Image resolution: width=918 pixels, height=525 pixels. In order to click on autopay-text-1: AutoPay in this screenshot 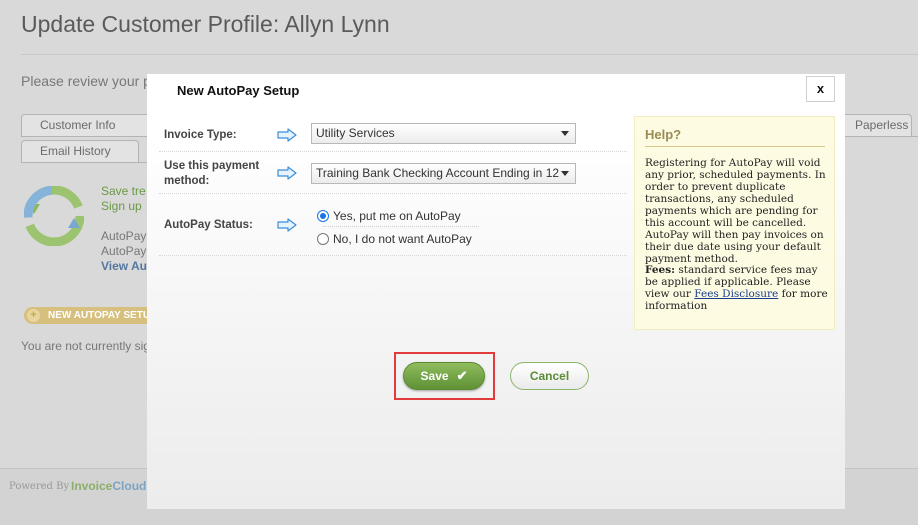, I will do `click(124, 236)`.